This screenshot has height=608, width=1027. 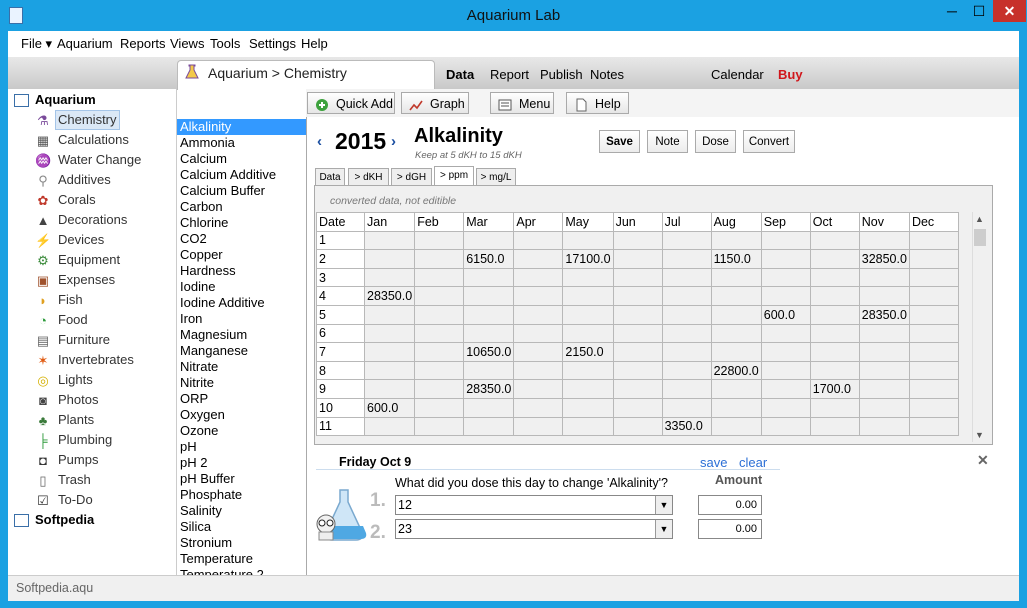 What do you see at coordinates (187, 43) in the screenshot?
I see `menu-views: Views` at bounding box center [187, 43].